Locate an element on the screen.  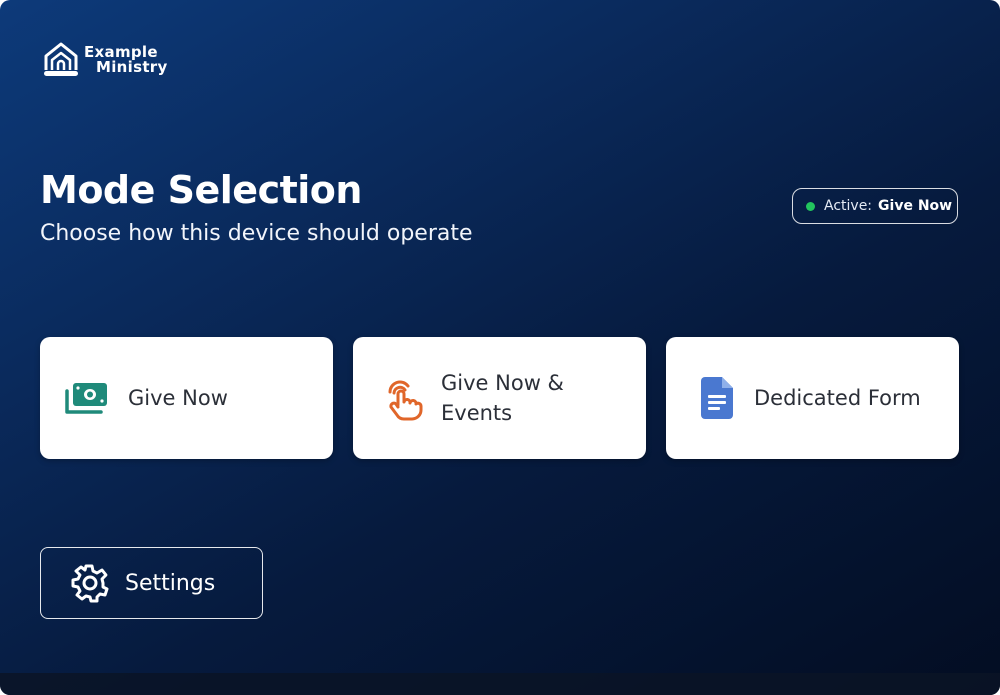
active-status-dot is located at coordinates (810, 206).